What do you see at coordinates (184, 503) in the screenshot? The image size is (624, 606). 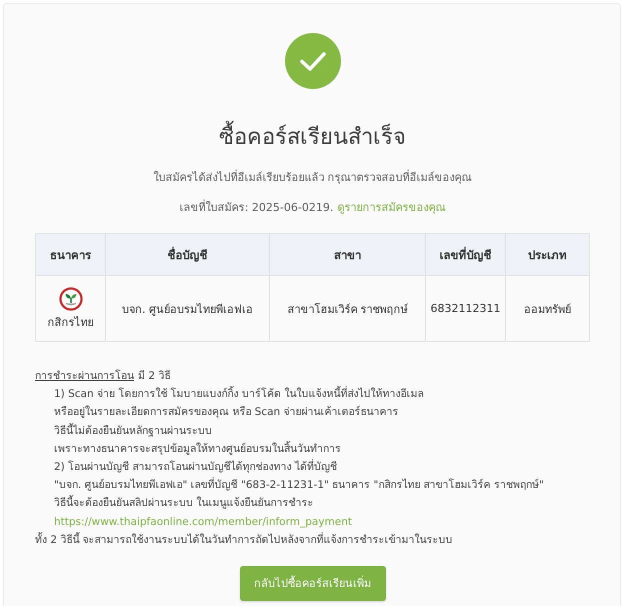 I see `payment-instruction: วิธีนี้จะต้องยืนยันสลิปผ่านระบบ ในเมนูแจ้งยืนยันการชำระ` at bounding box center [184, 503].